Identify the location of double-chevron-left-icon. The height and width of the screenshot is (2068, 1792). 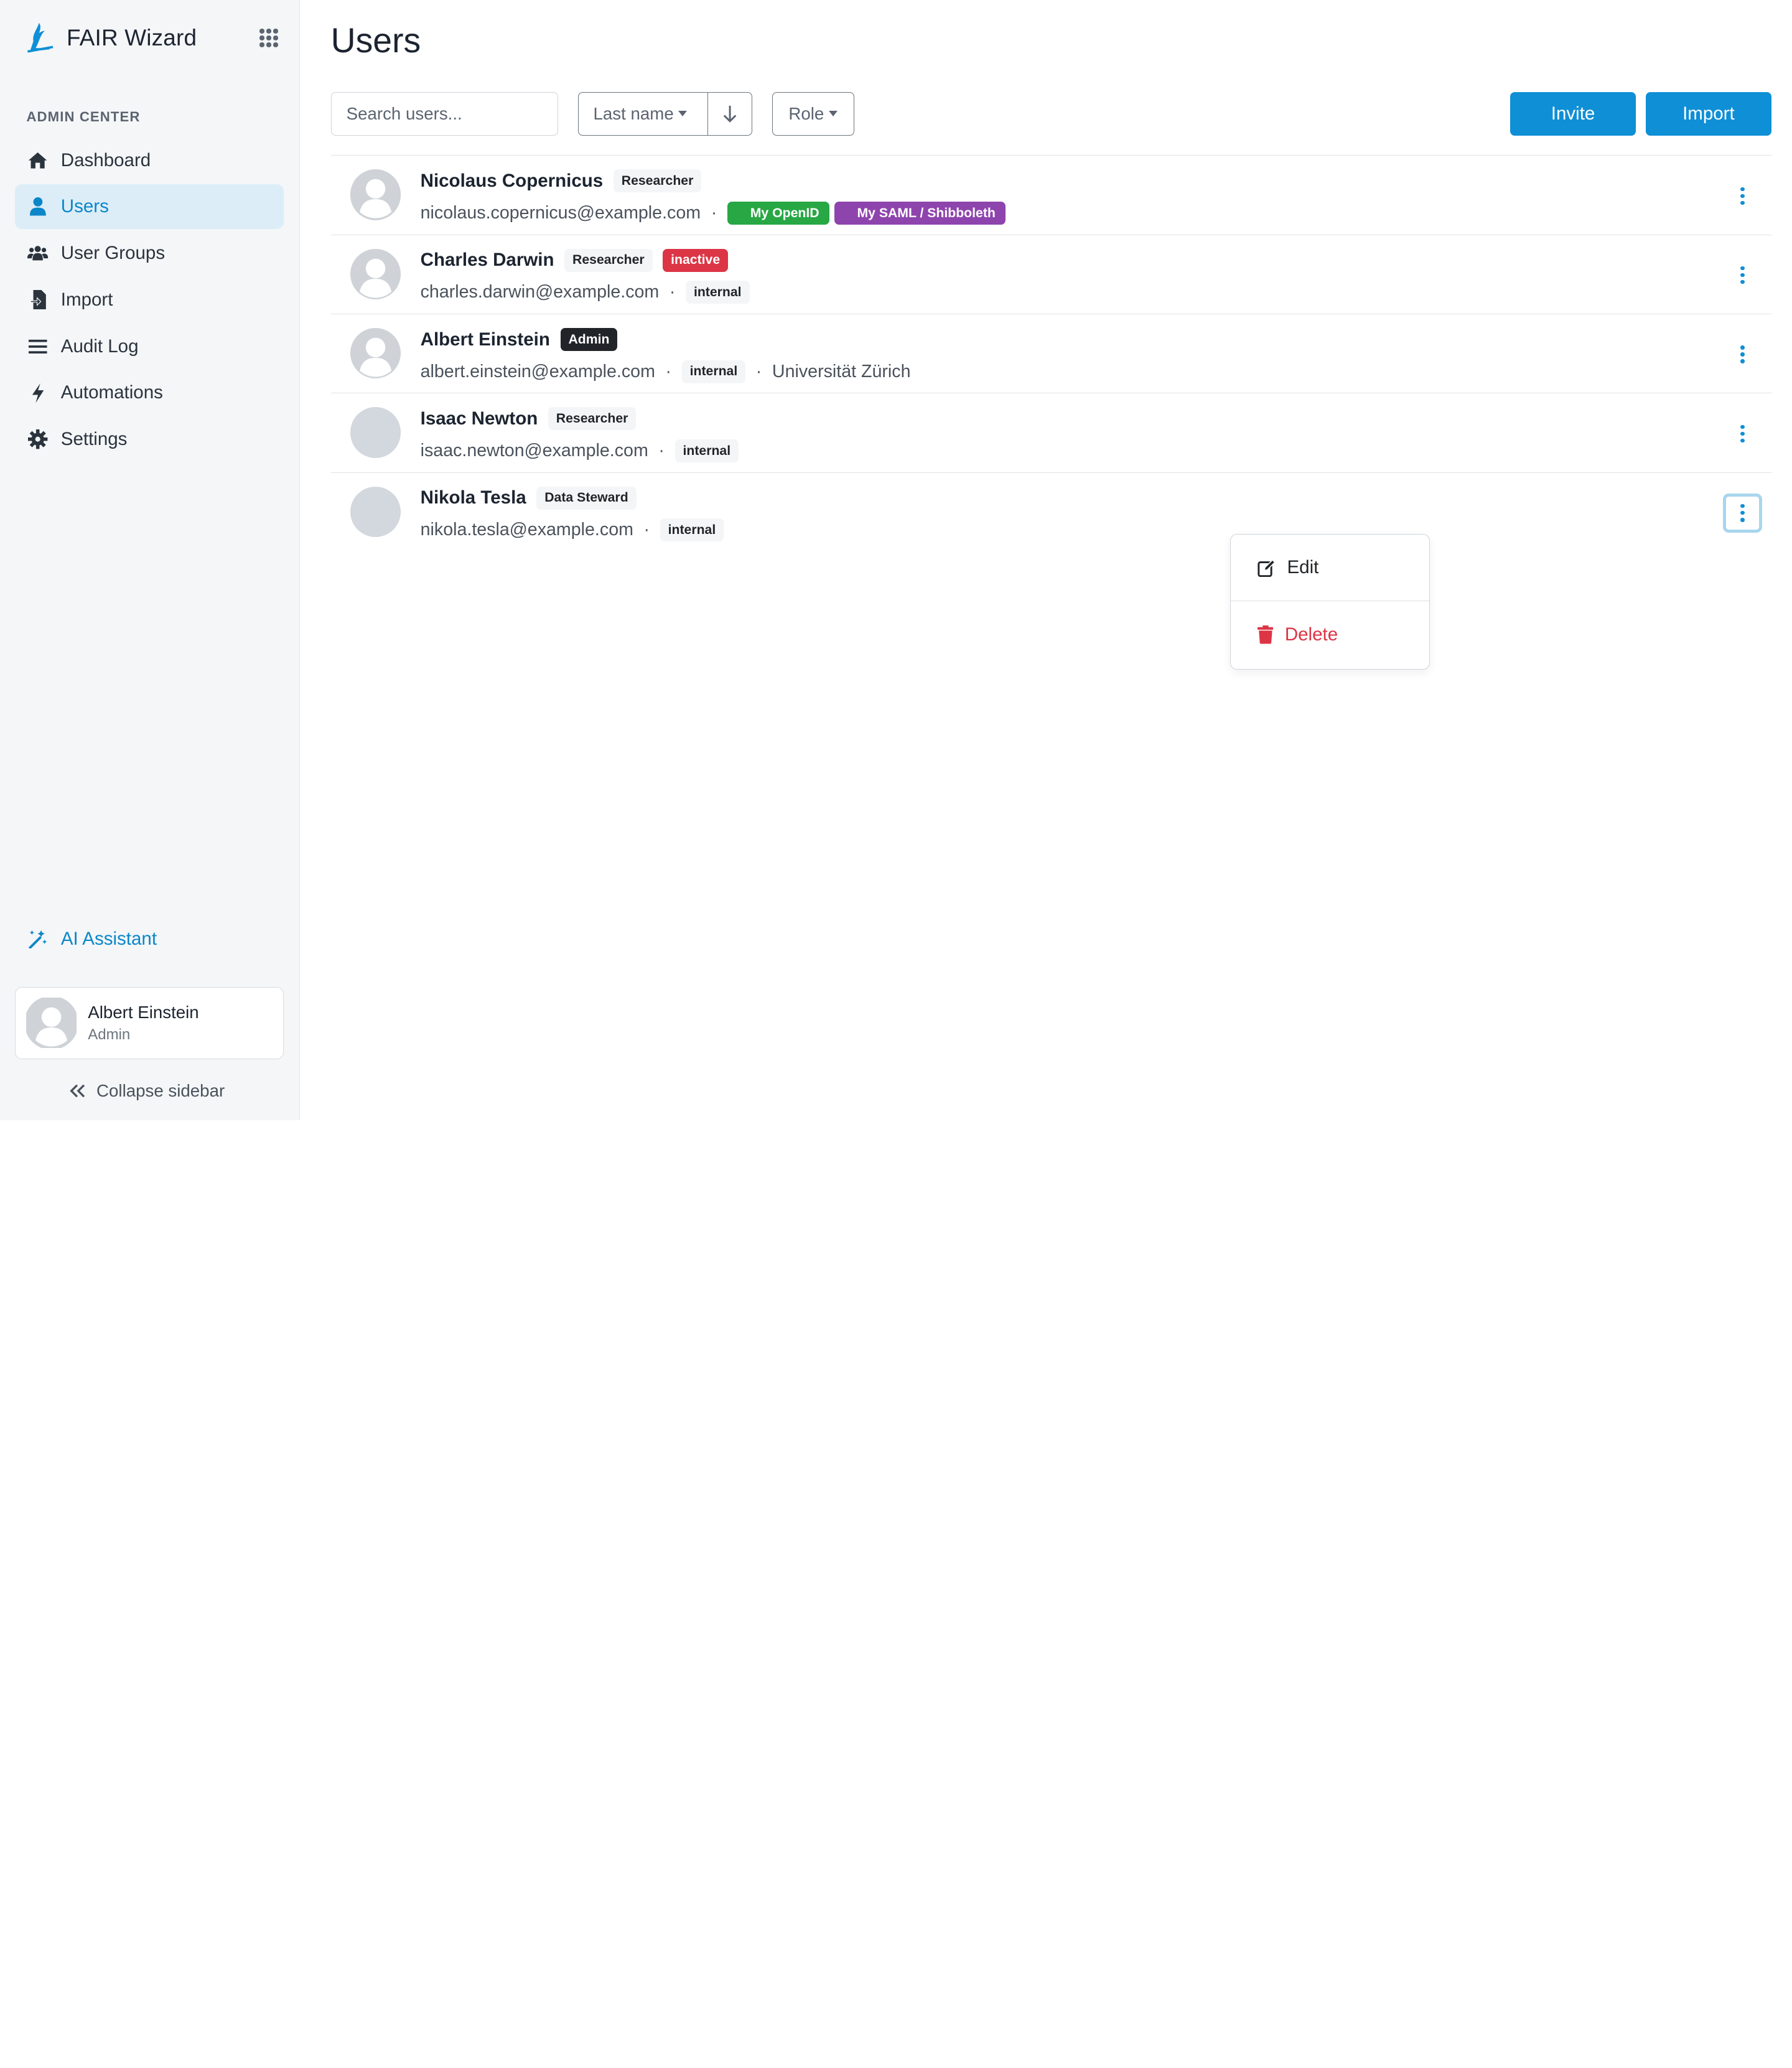
(77, 1091).